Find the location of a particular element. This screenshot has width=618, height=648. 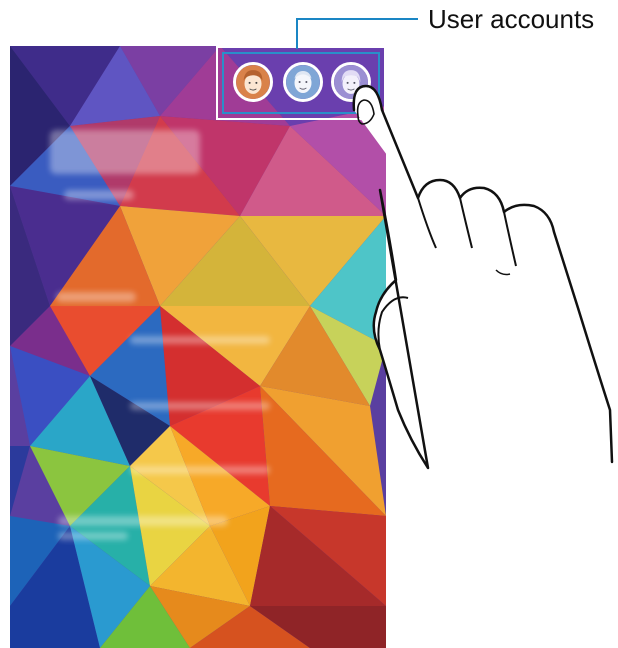

blurred-footer-text is located at coordinates (93, 536).